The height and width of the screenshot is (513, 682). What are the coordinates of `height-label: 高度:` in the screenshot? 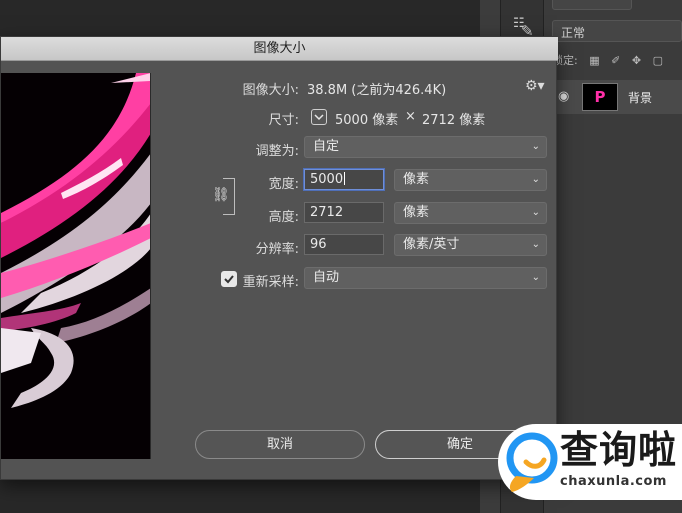 It's located at (283, 217).